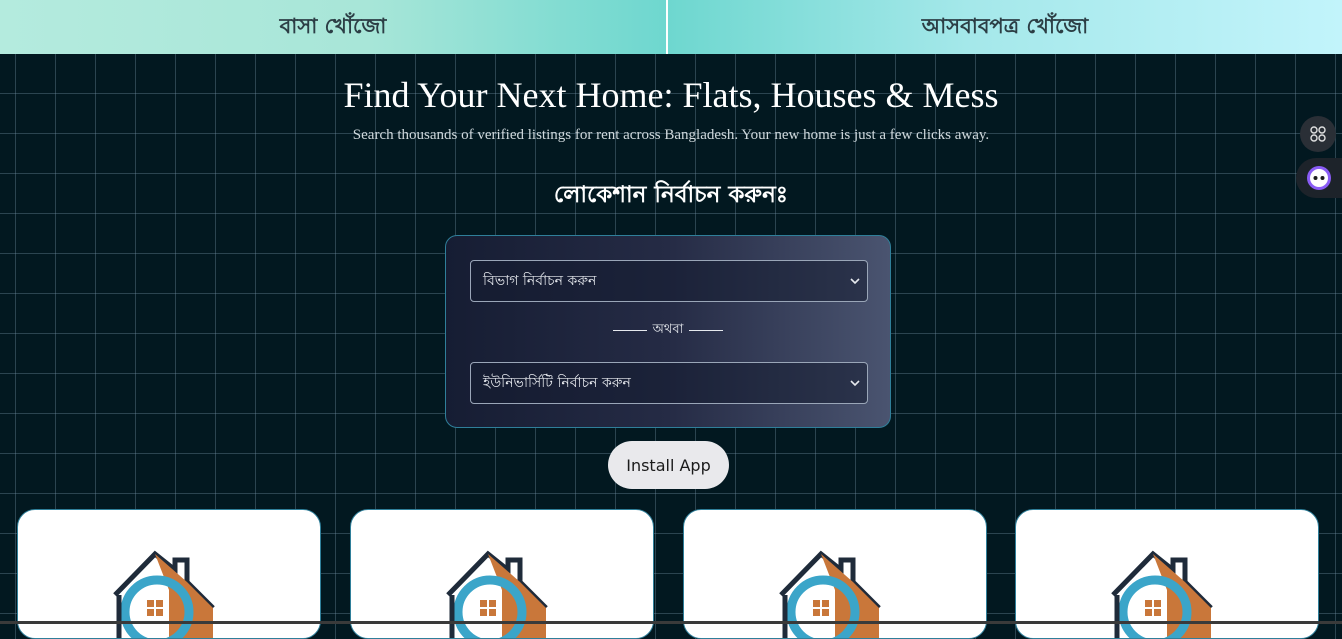  What do you see at coordinates (668, 465) in the screenshot?
I see `install-app-button: Install App` at bounding box center [668, 465].